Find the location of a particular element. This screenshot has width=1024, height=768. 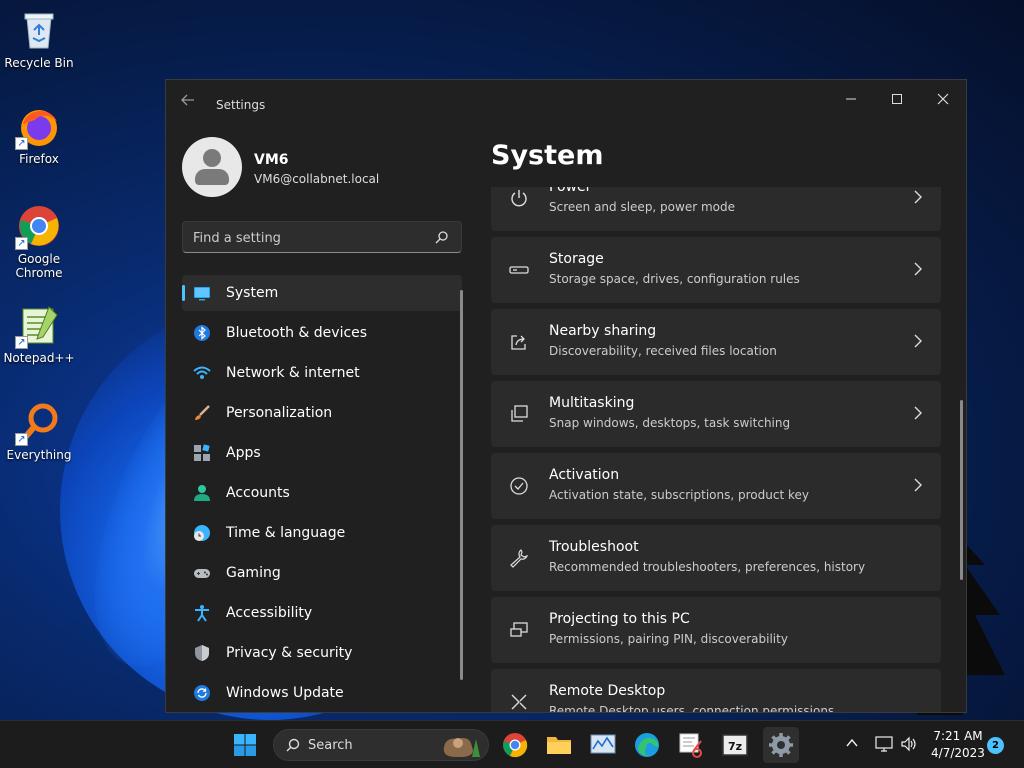

chevron-up-icon is located at coordinates (852, 743).